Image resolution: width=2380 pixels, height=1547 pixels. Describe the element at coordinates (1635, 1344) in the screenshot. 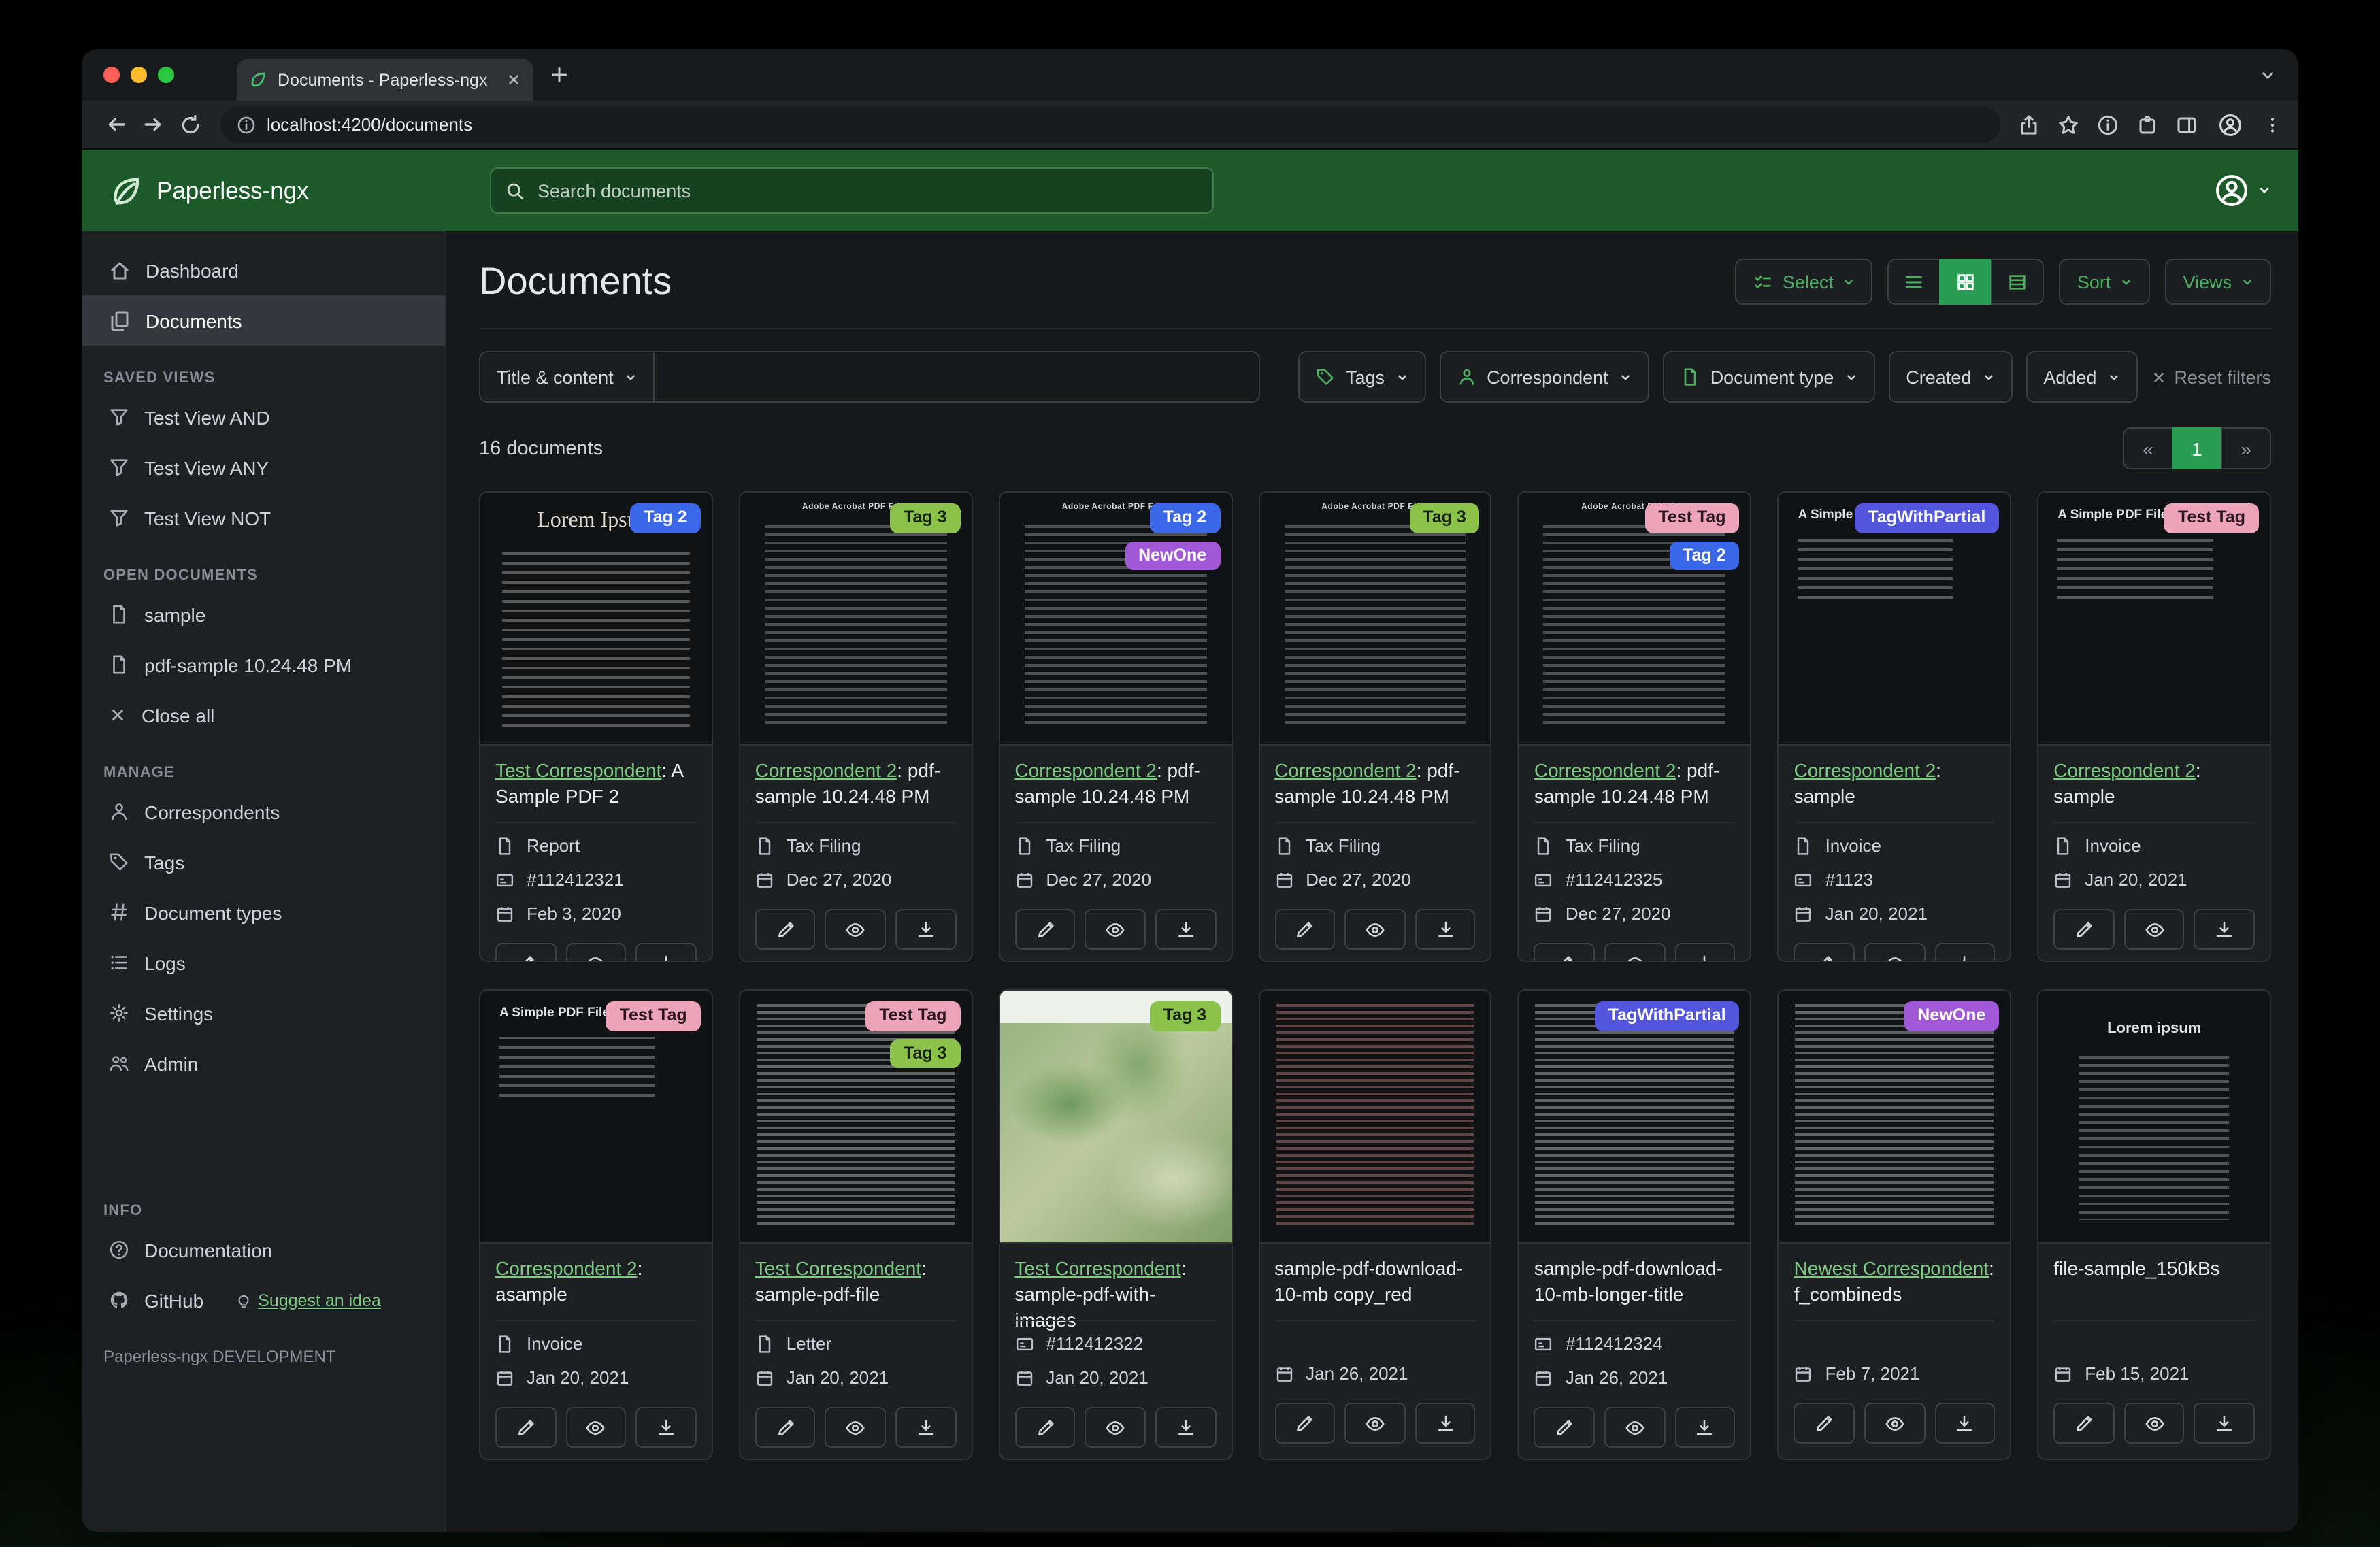

I see `asn-row: #112412324` at that location.